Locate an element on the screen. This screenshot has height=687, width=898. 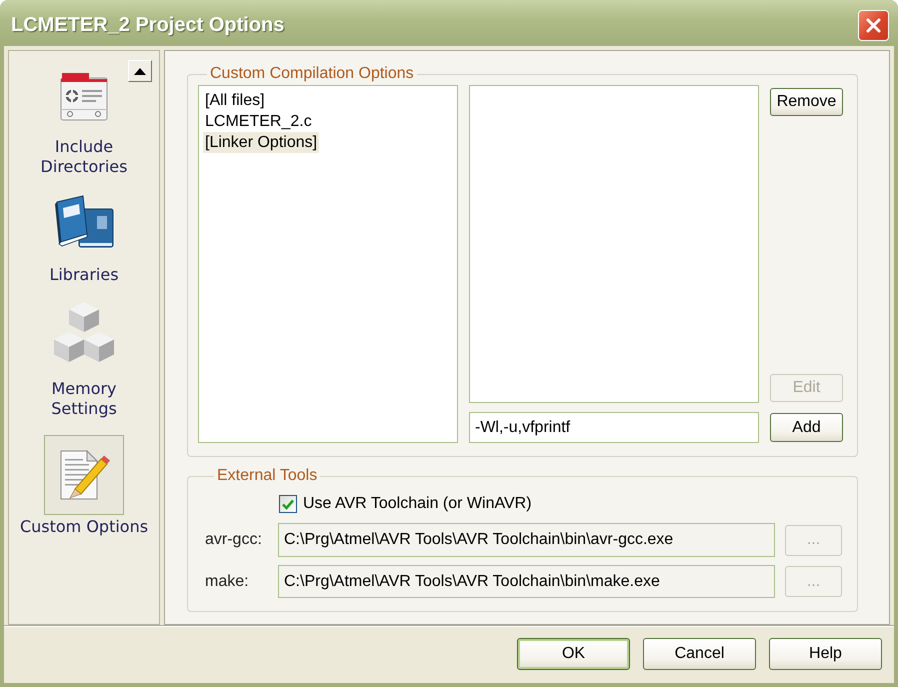
file-list-item: LCMETER_2.c is located at coordinates (258, 121).